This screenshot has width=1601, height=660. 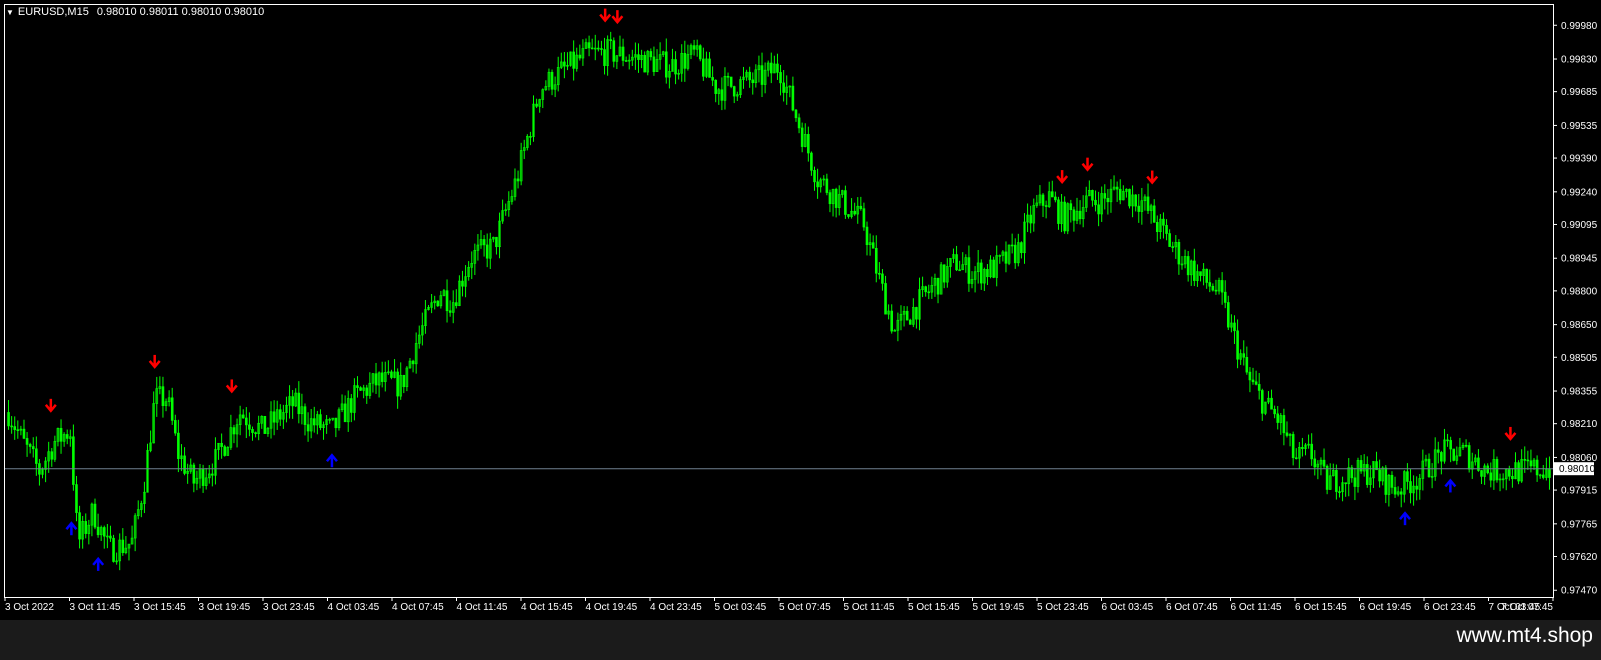 I want to click on y-tick-label: 0.98210, so click(x=1579, y=424).